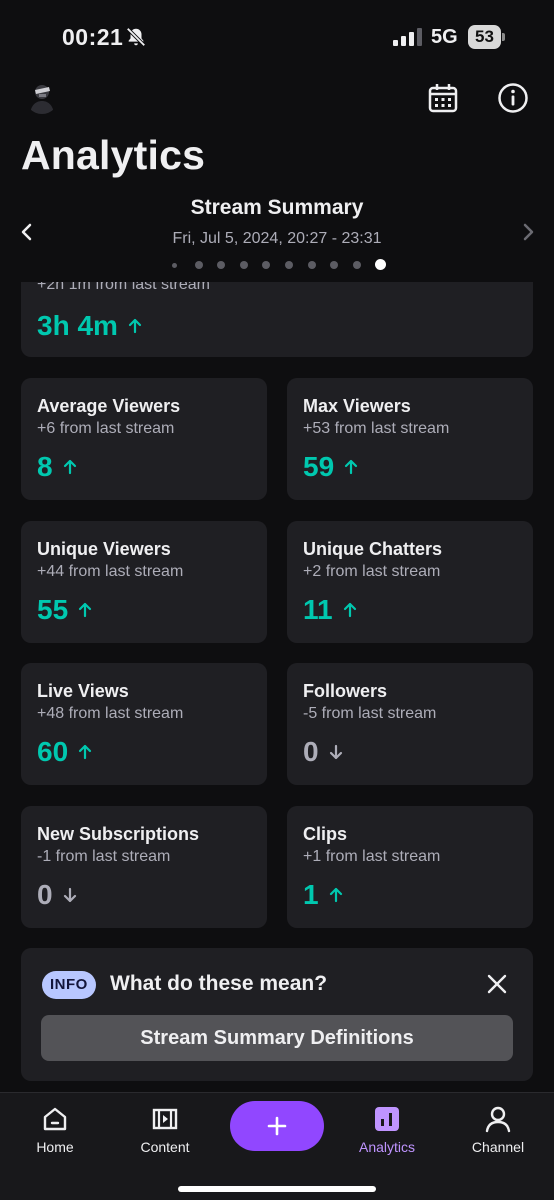 This screenshot has height=1200, width=554. What do you see at coordinates (498, 1119) in the screenshot?
I see `channel-icon` at bounding box center [498, 1119].